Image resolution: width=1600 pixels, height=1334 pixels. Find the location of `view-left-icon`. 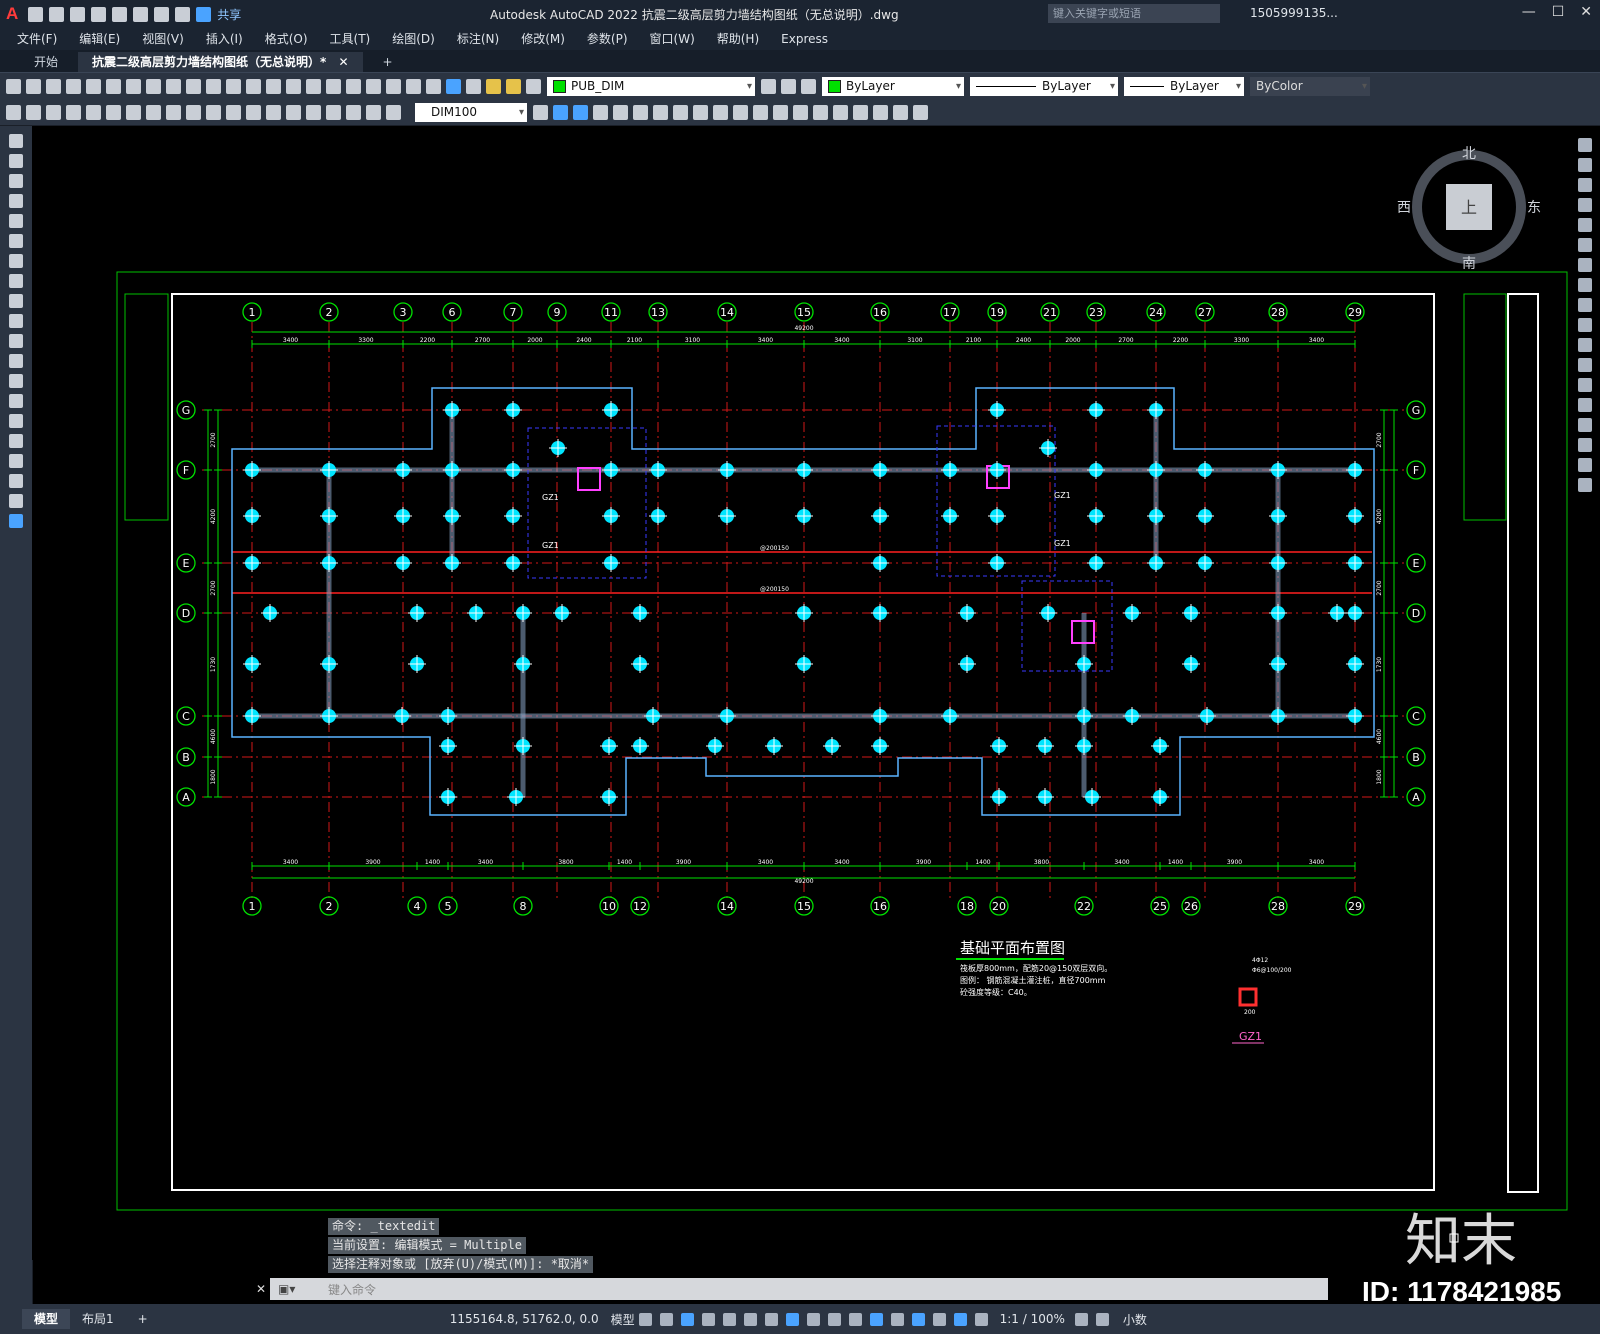

view-left-icon is located at coordinates (600, 112).